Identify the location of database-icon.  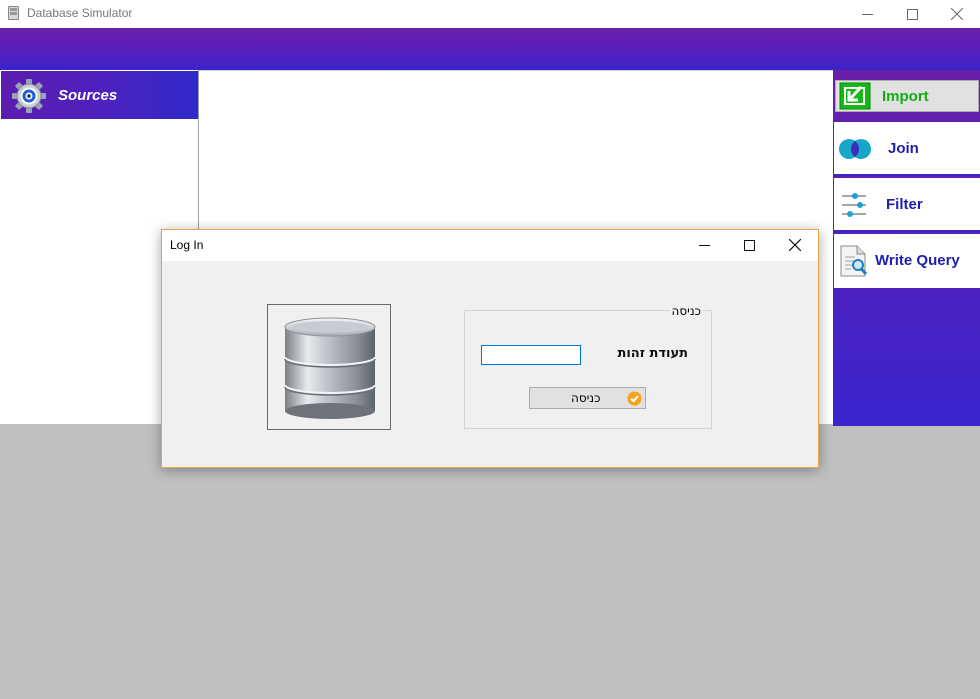
(330, 368).